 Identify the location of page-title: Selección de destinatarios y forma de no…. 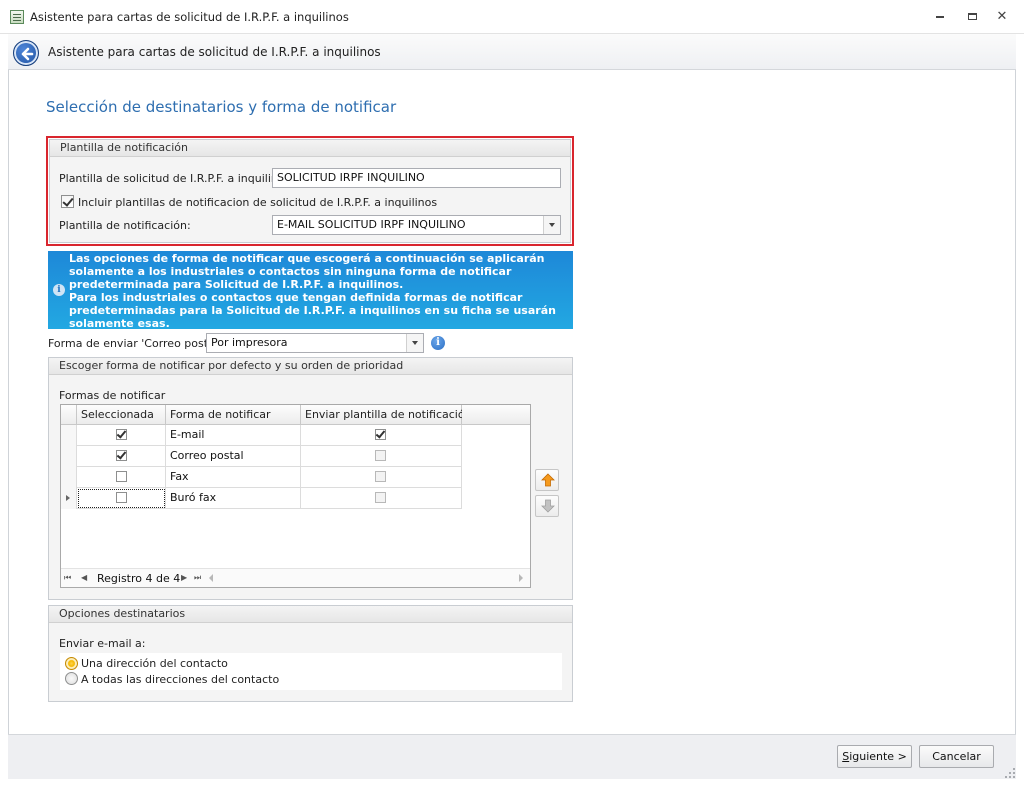
(221, 107).